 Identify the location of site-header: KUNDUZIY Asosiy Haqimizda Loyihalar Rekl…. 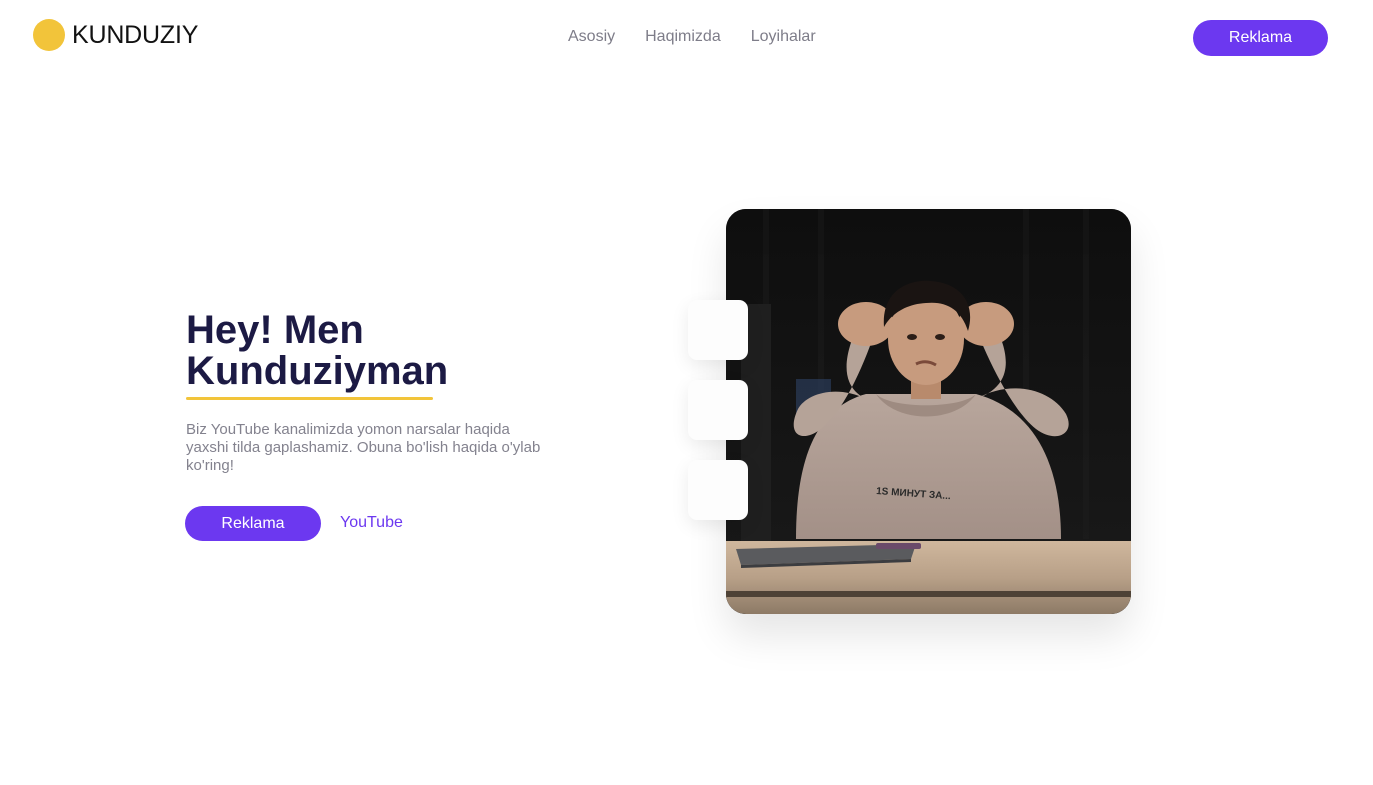
(686, 37).